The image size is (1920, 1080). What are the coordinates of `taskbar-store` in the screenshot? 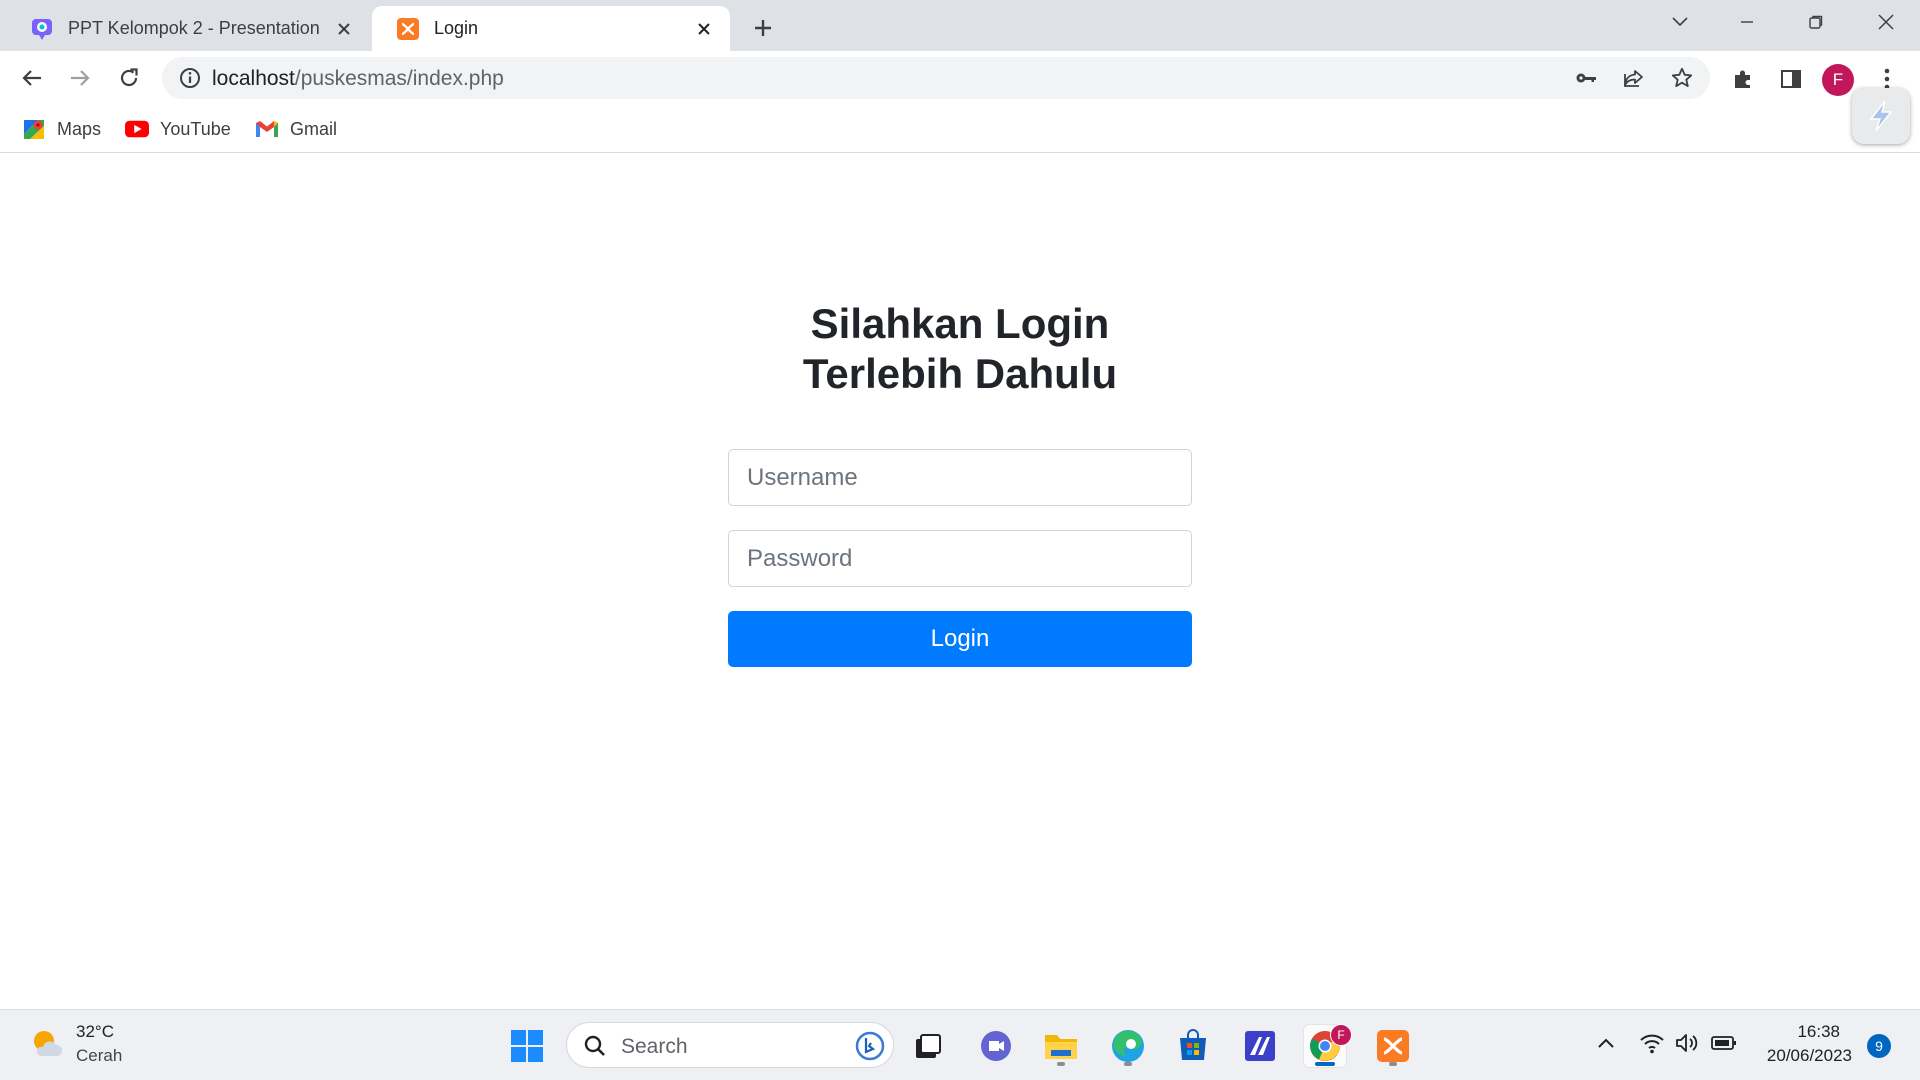 It's located at (1193, 1046).